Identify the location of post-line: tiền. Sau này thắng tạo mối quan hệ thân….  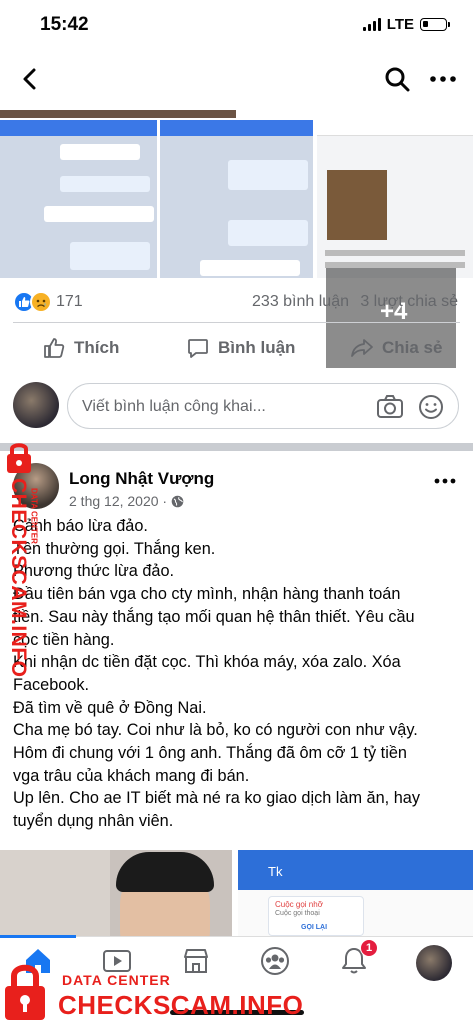
(214, 616).